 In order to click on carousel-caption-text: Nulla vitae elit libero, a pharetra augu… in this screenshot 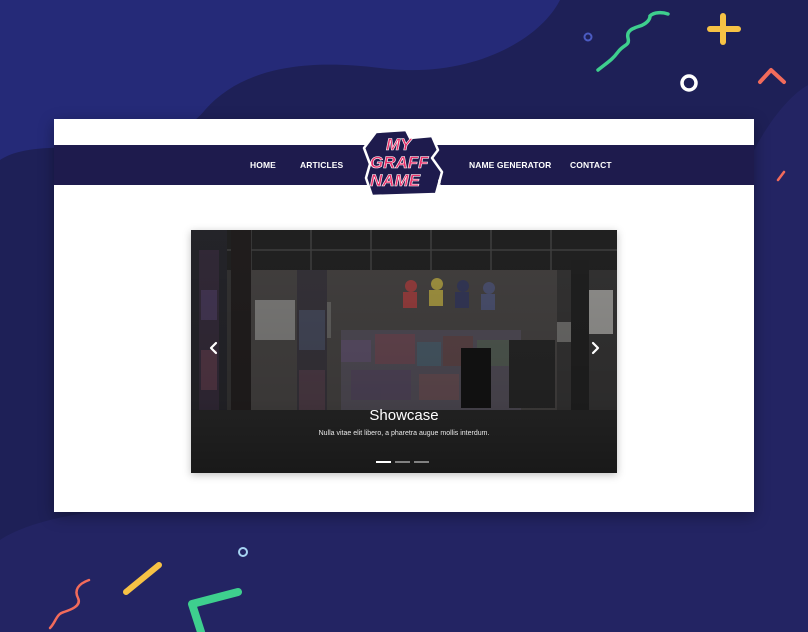, I will do `click(404, 433)`.